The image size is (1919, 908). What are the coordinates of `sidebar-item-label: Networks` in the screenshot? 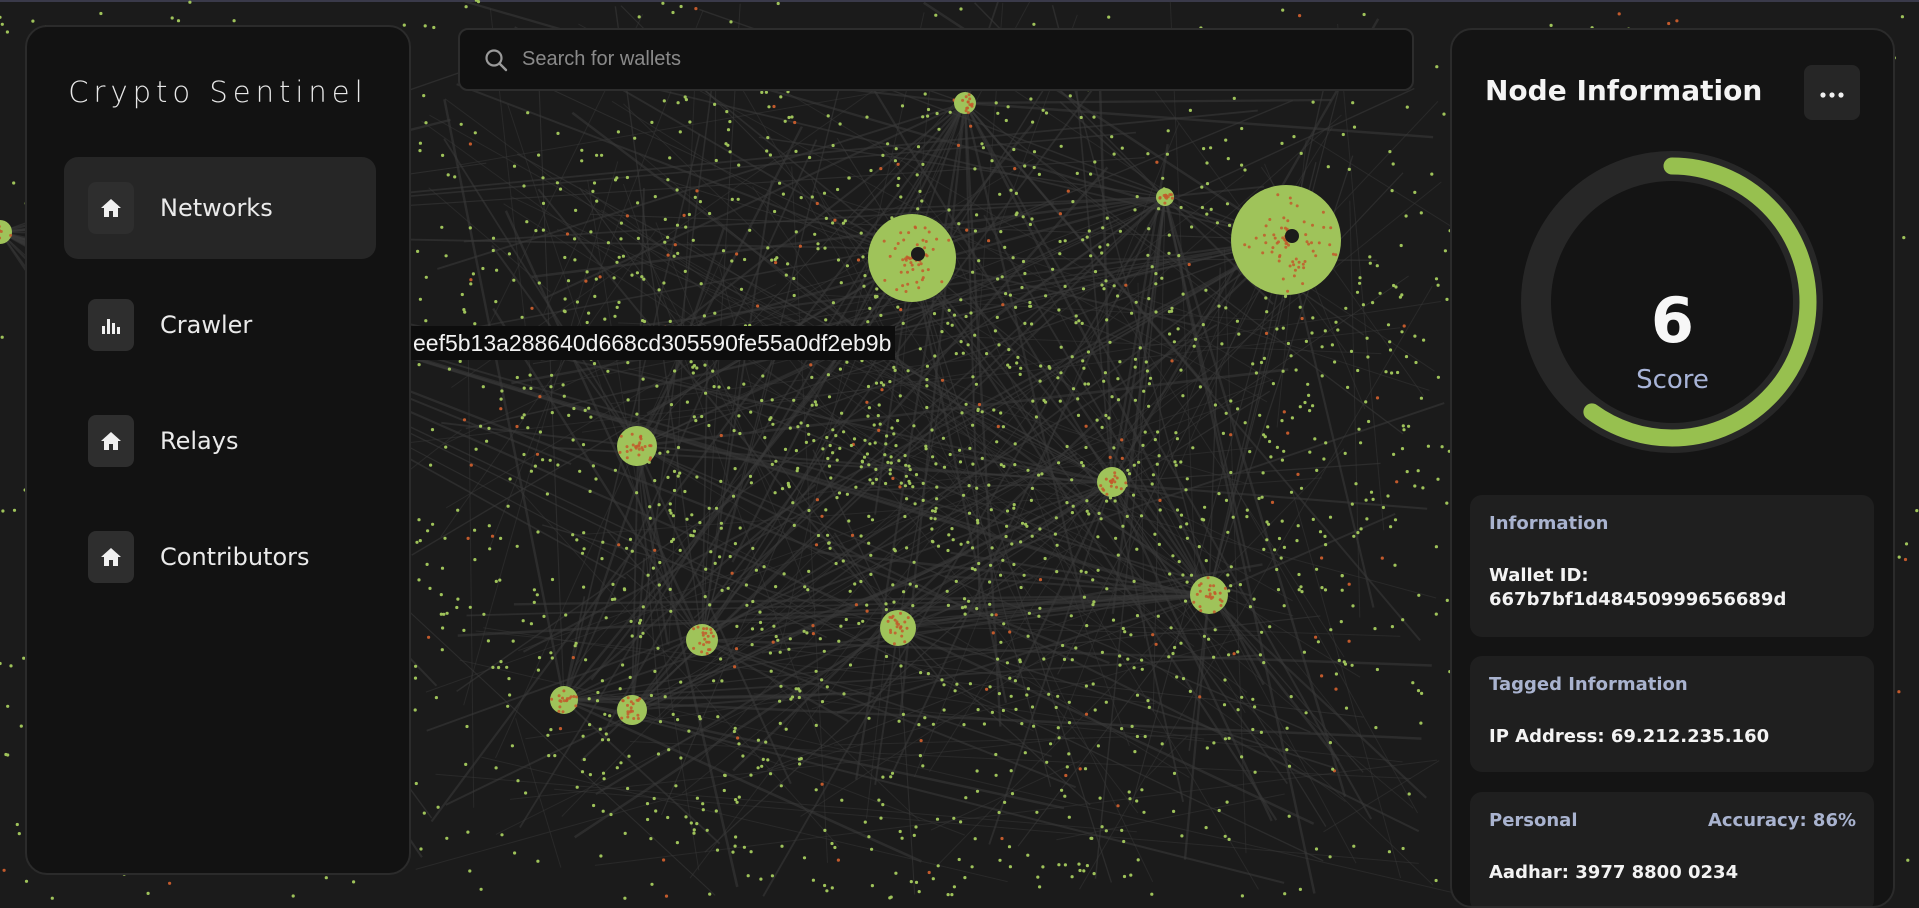 It's located at (216, 208).